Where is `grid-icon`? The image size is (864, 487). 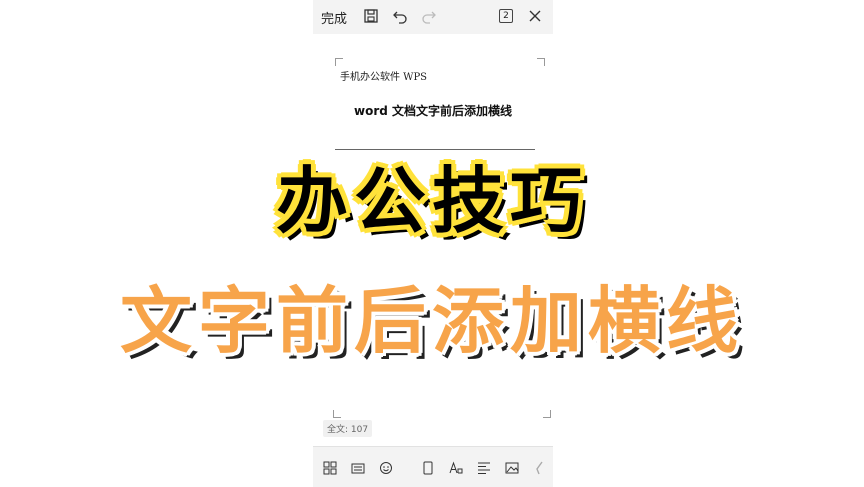
grid-icon is located at coordinates (330, 468).